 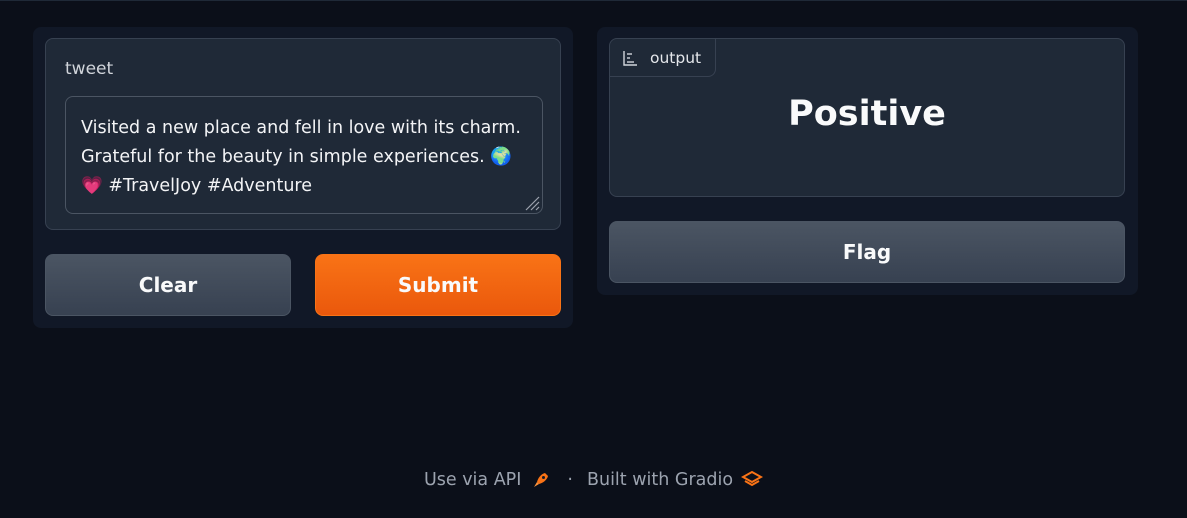 What do you see at coordinates (593, 0) in the screenshot?
I see `top-border` at bounding box center [593, 0].